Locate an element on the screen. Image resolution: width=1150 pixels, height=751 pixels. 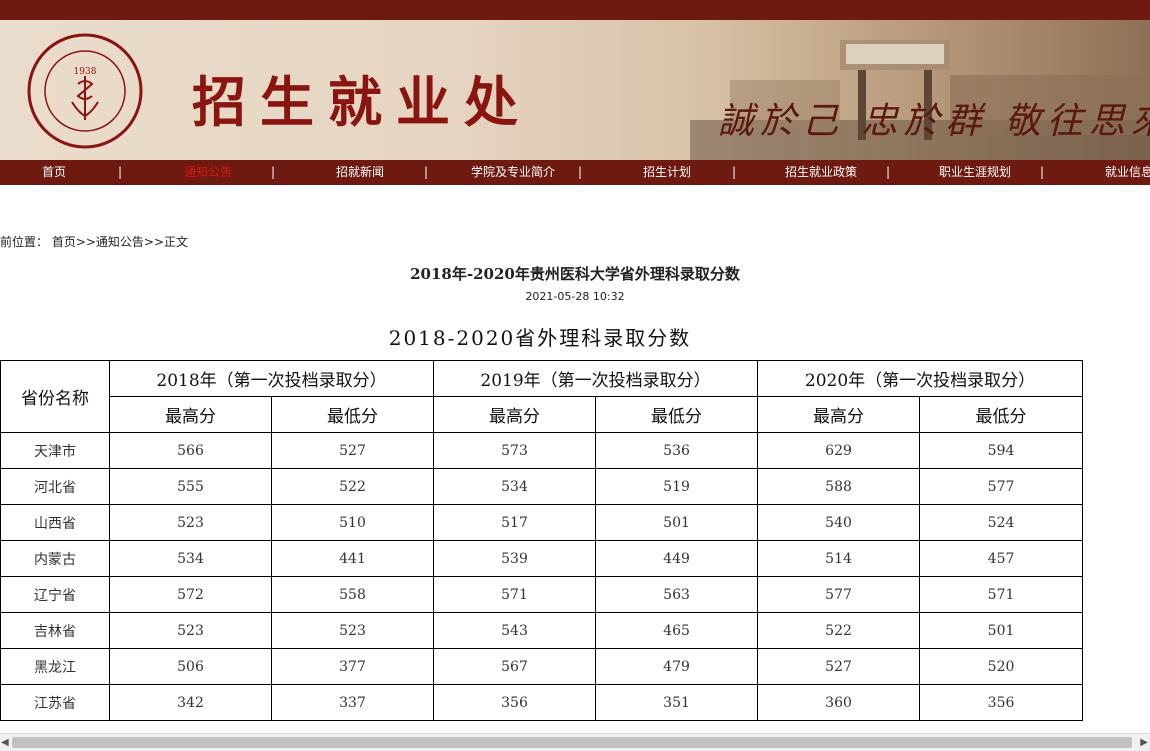
province-cell: 河北省 is located at coordinates (55, 486).